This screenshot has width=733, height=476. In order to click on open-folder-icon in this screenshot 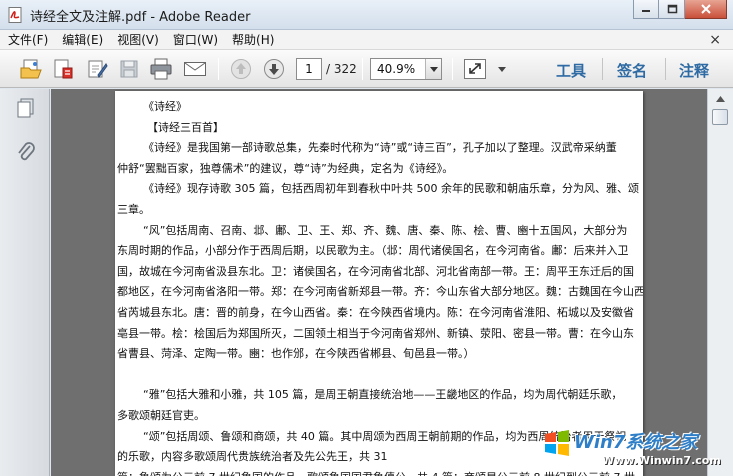, I will do `click(31, 69)`.